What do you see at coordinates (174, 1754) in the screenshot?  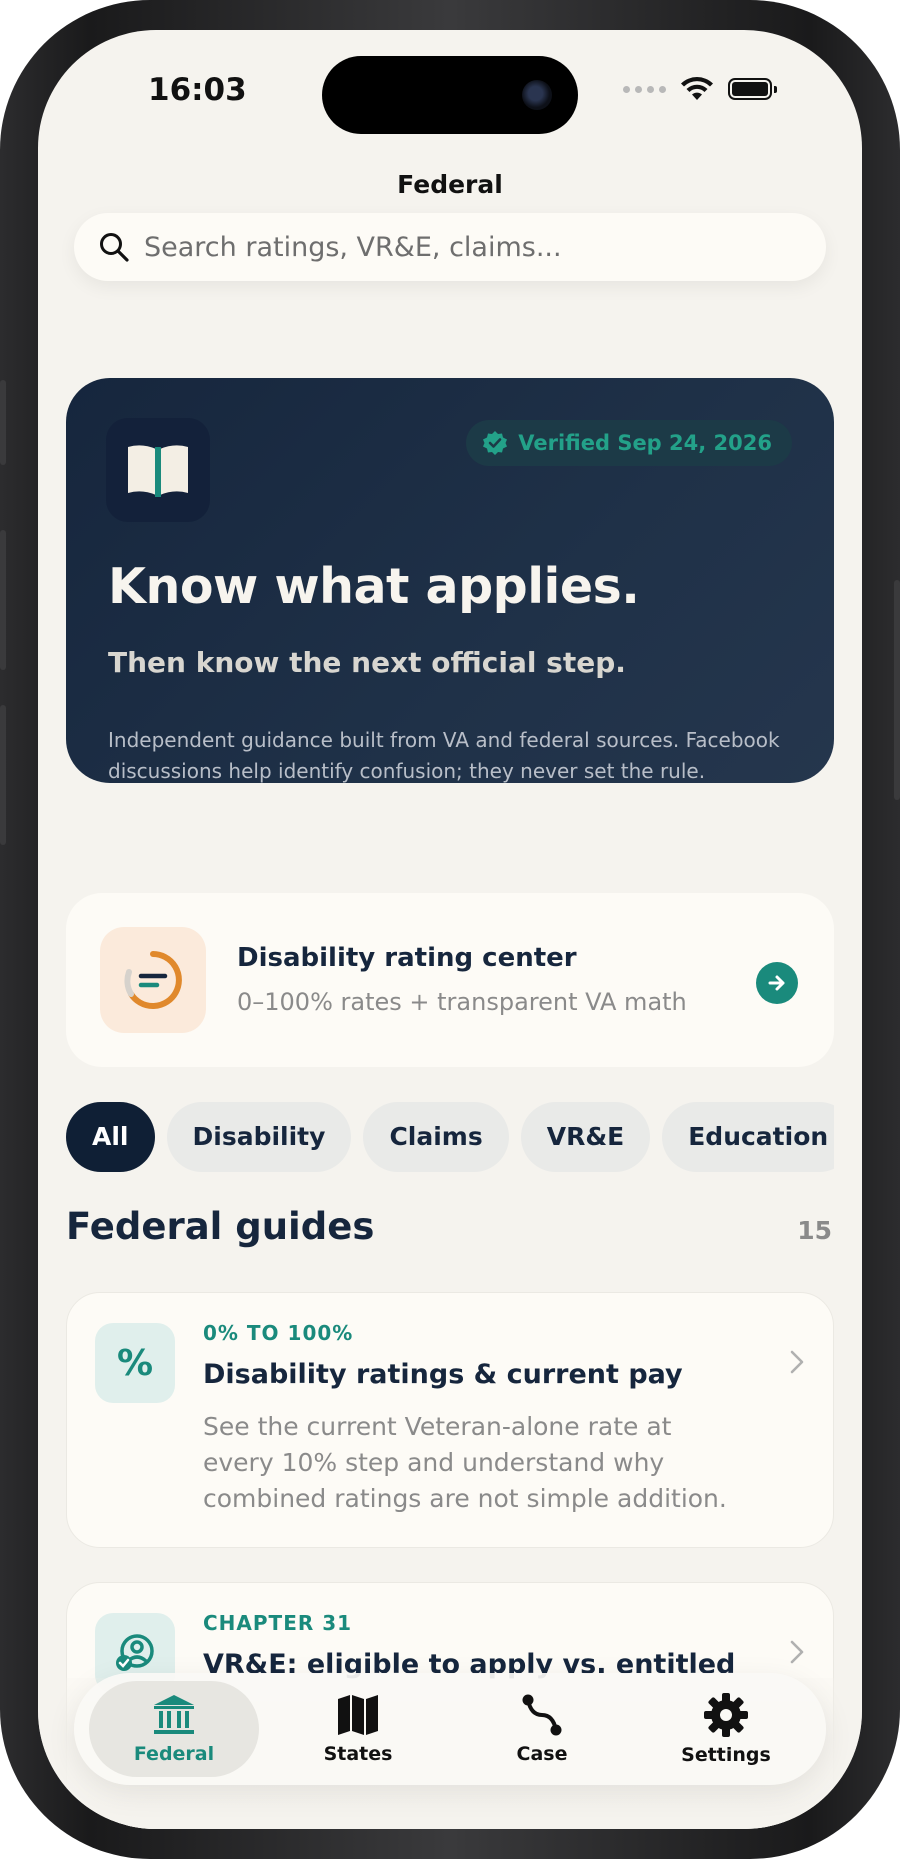 I see `tab-label: Federal` at bounding box center [174, 1754].